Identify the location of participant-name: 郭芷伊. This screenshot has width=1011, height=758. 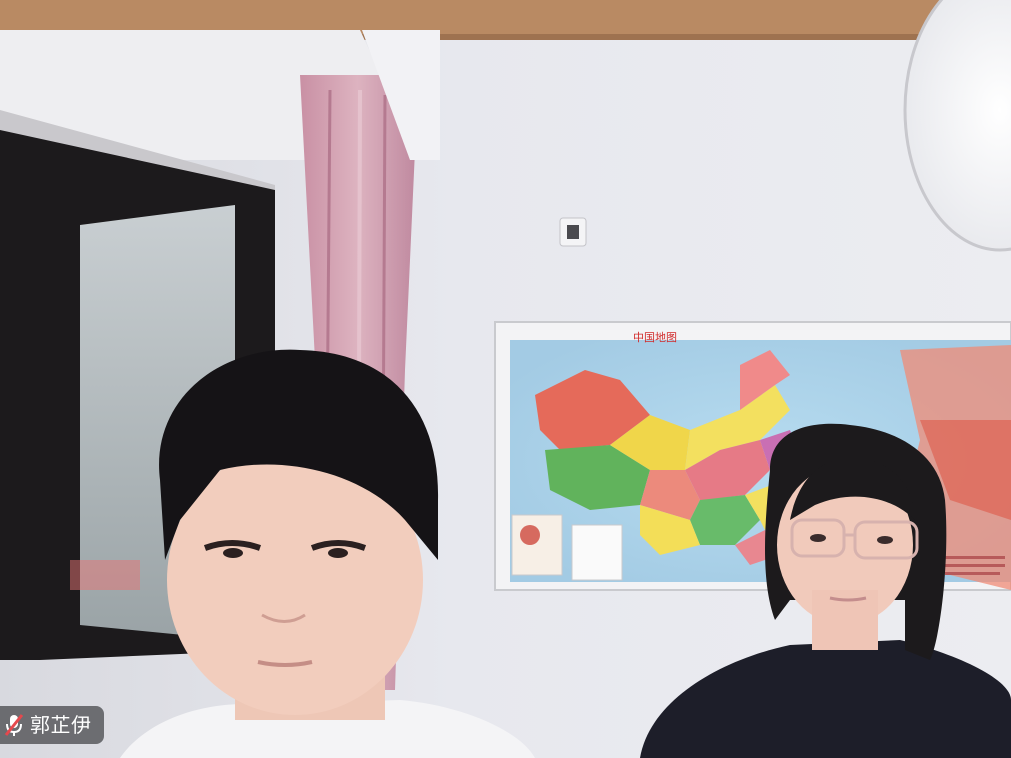
(61, 725).